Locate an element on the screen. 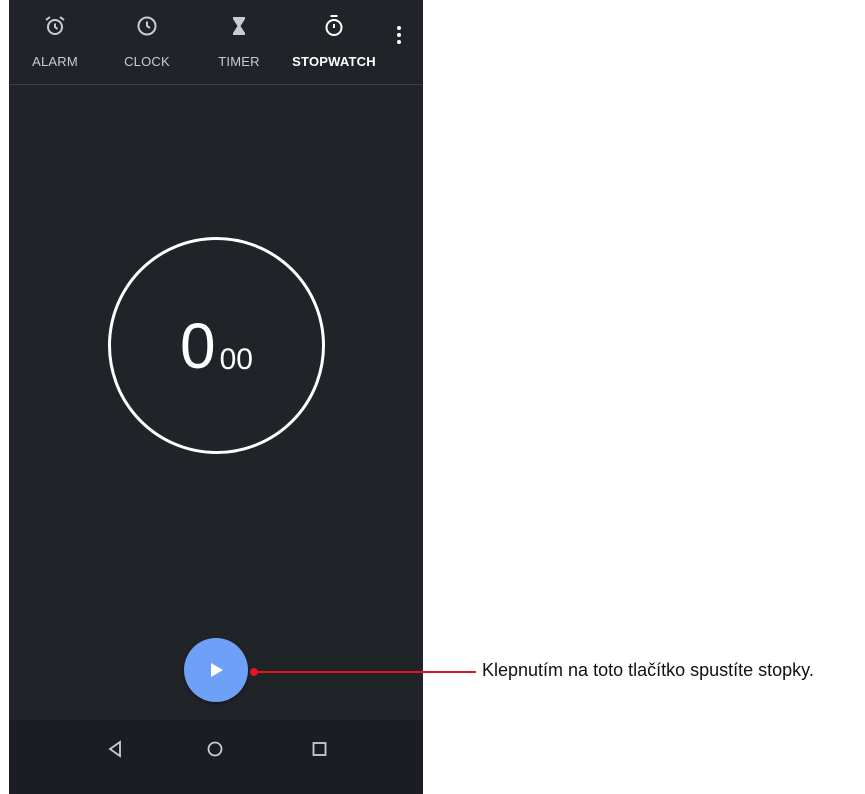 Image resolution: width=865 pixels, height=794 pixels. more-options-button is located at coordinates (399, 35).